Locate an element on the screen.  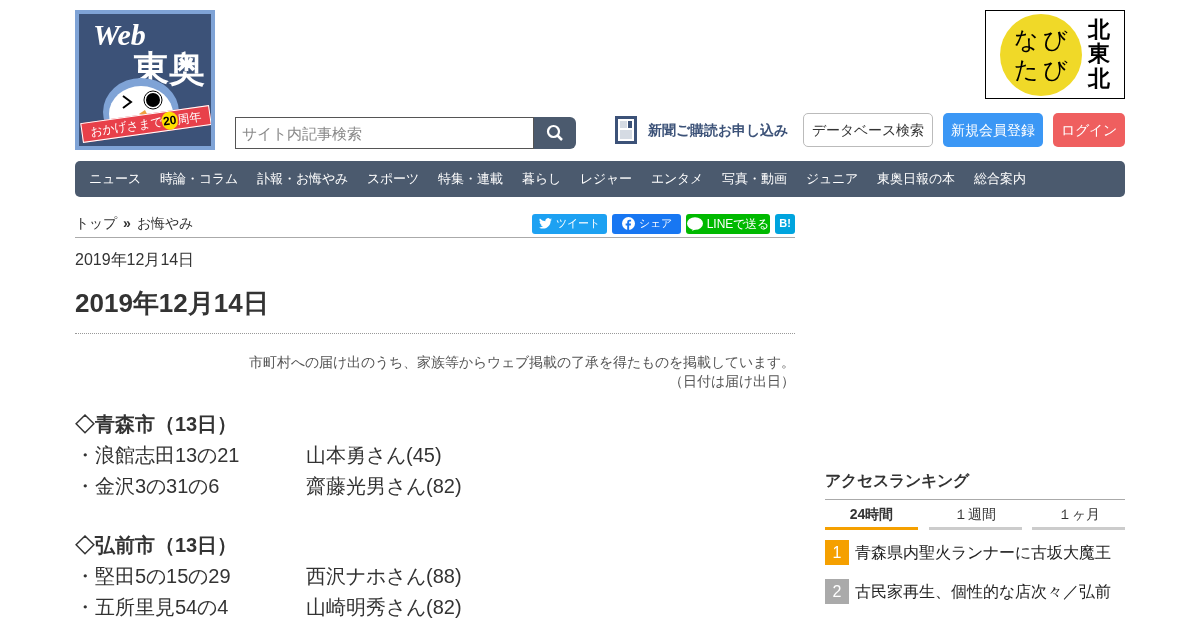
ranking-article-link: 青森県内聖火ランナーに古坂大魔王 is located at coordinates (983, 552).